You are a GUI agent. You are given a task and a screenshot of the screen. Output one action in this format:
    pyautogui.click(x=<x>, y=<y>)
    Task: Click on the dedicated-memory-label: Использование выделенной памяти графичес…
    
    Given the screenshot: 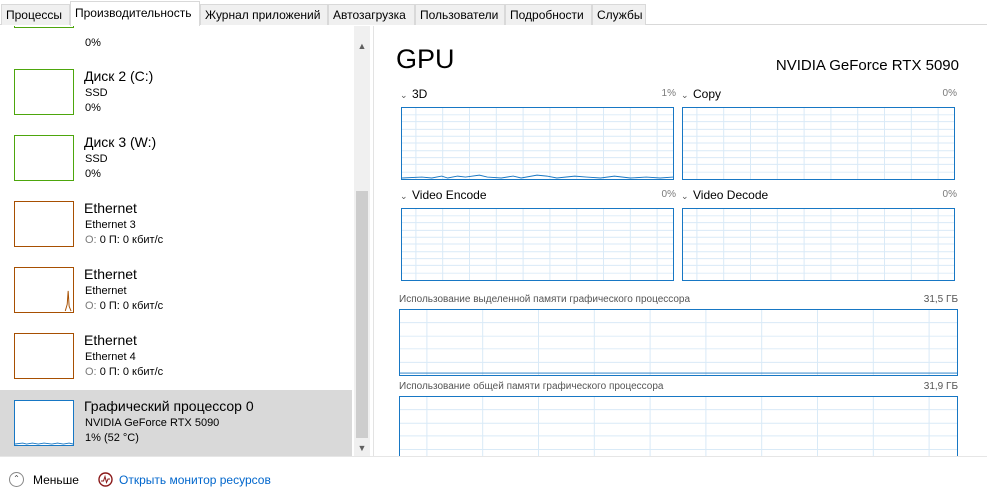 What is the action you would take?
    pyautogui.click(x=545, y=299)
    